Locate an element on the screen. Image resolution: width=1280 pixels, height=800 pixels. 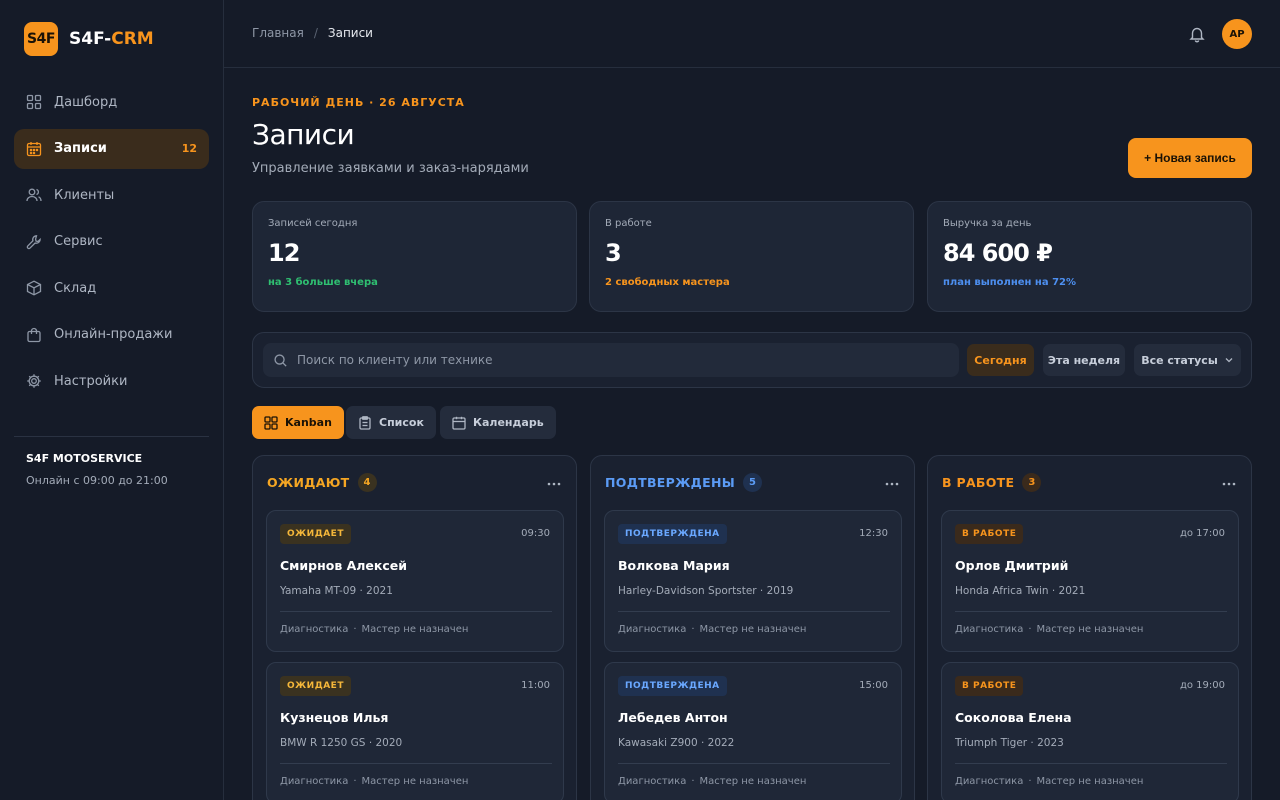
bell-icon is located at coordinates (1197, 34).